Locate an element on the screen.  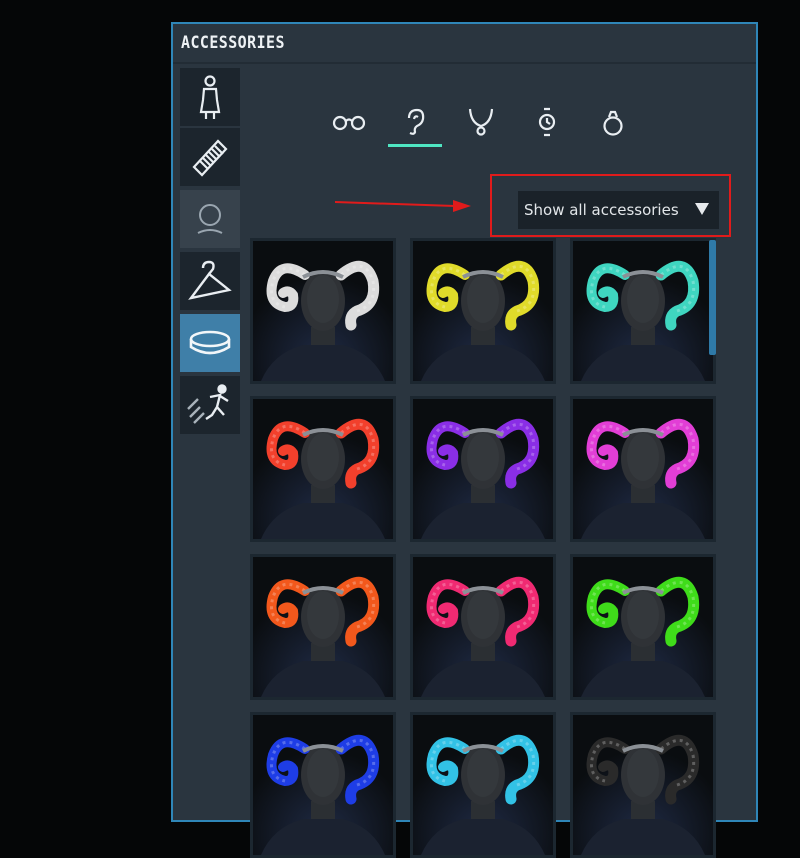
title-divider is located at coordinates (464, 63).